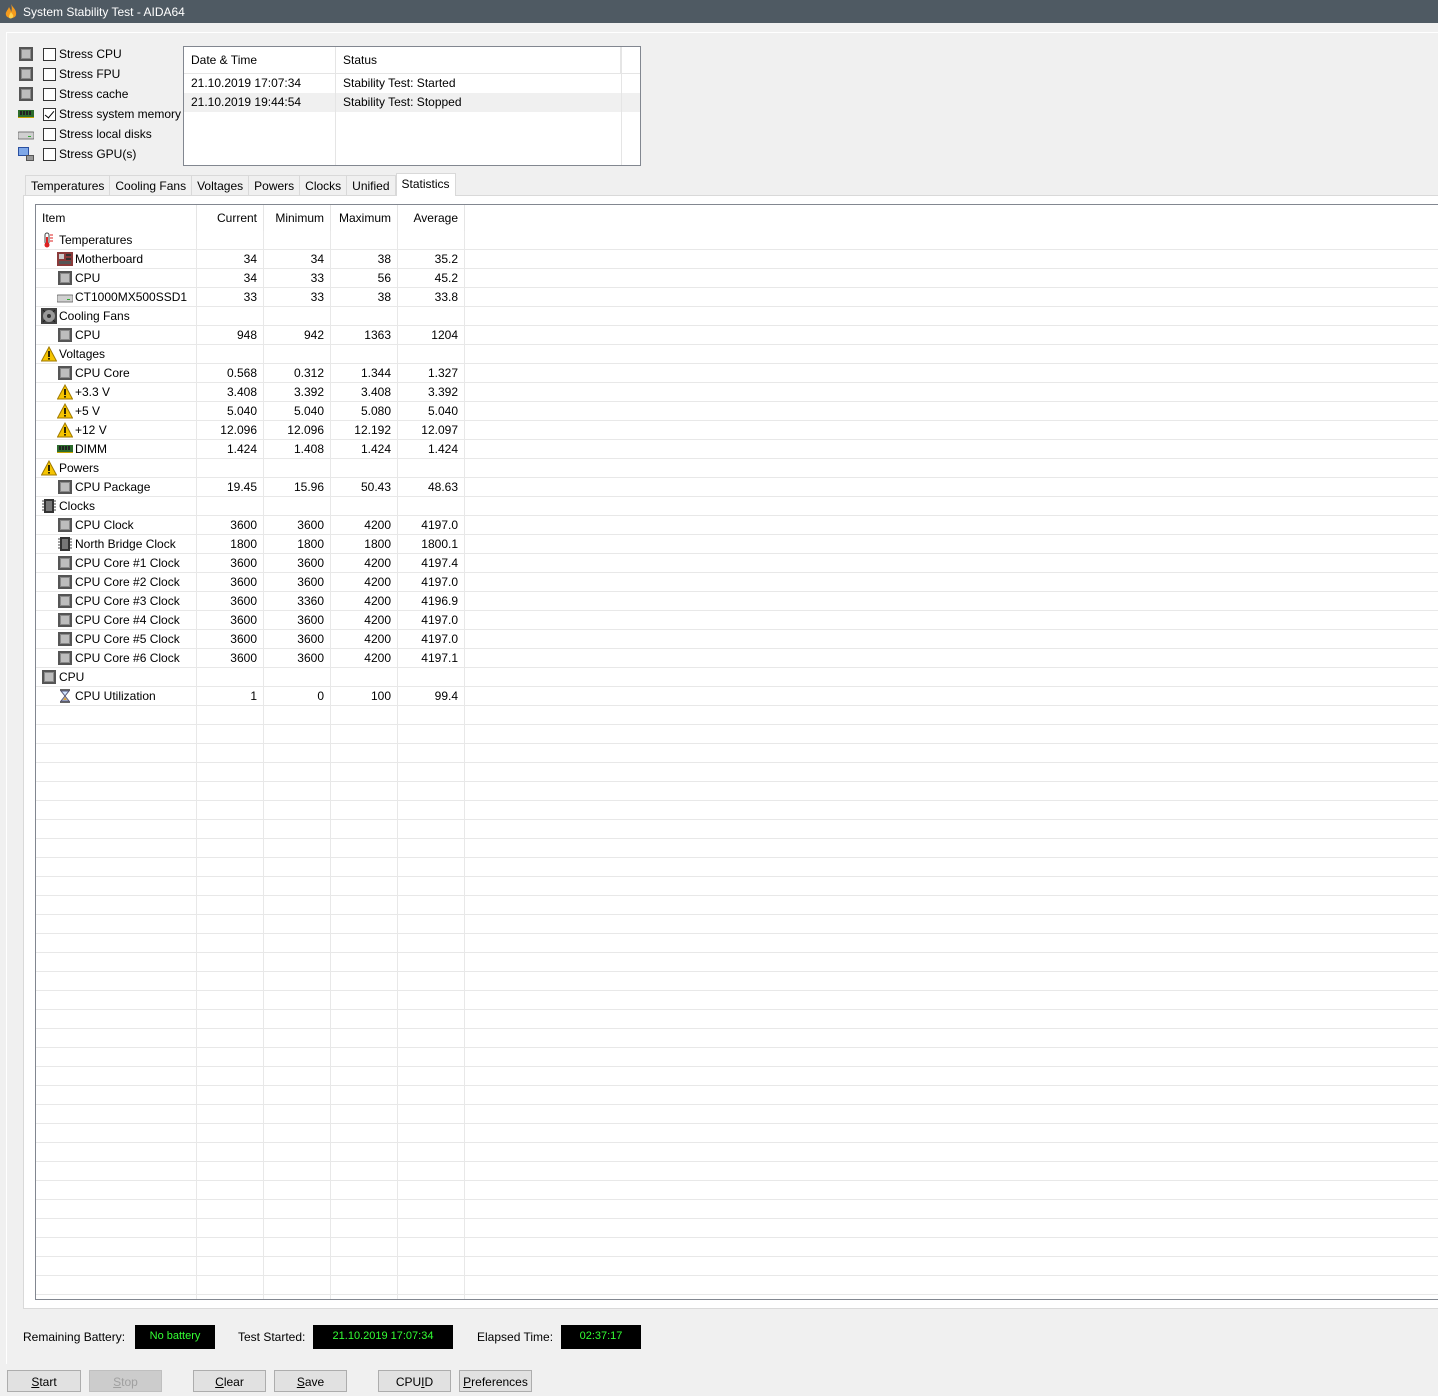 This screenshot has height=1396, width=1438. I want to click on table-row: DIMM 1.424 1.408 1.424 1.424, so click(737, 449).